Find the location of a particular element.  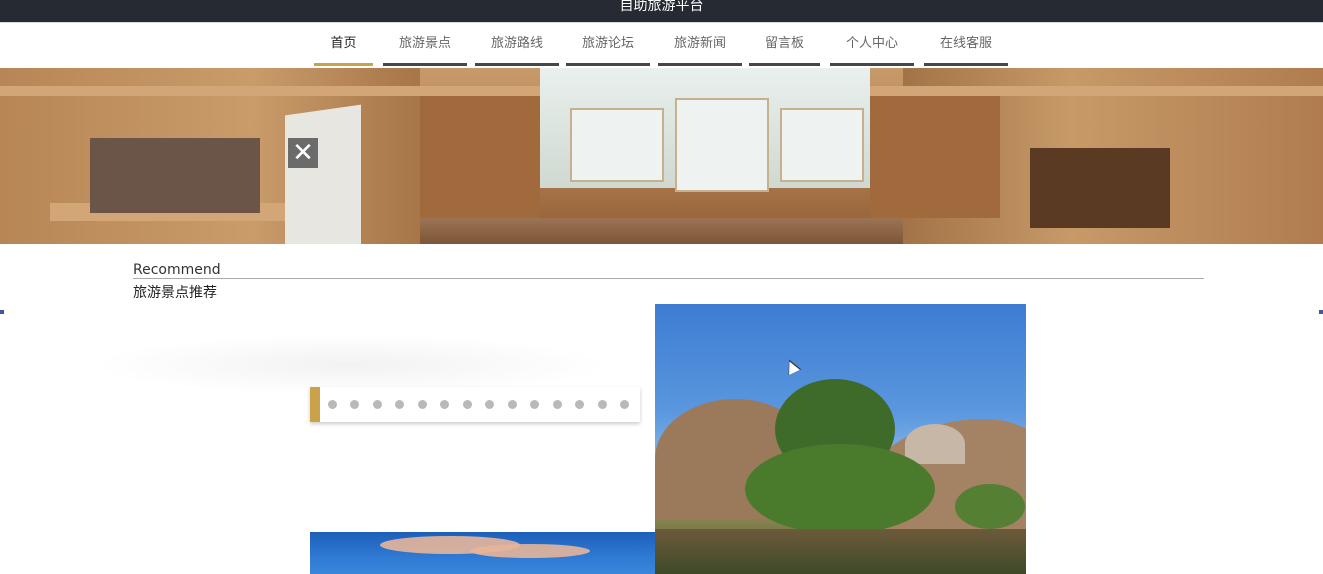

section-title-en: Recommend is located at coordinates (177, 270).